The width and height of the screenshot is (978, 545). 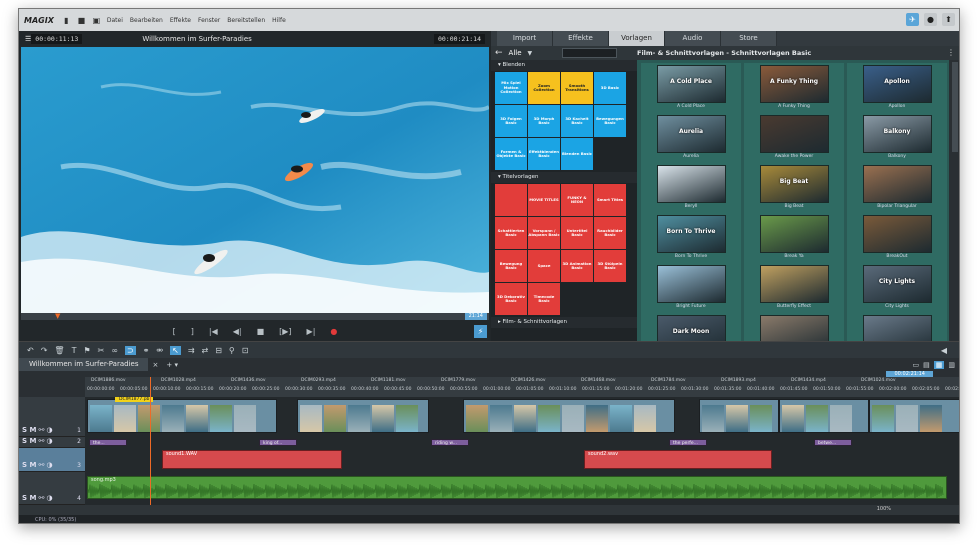 I want to click on redo-icon: ↷, so click(x=44, y=350).